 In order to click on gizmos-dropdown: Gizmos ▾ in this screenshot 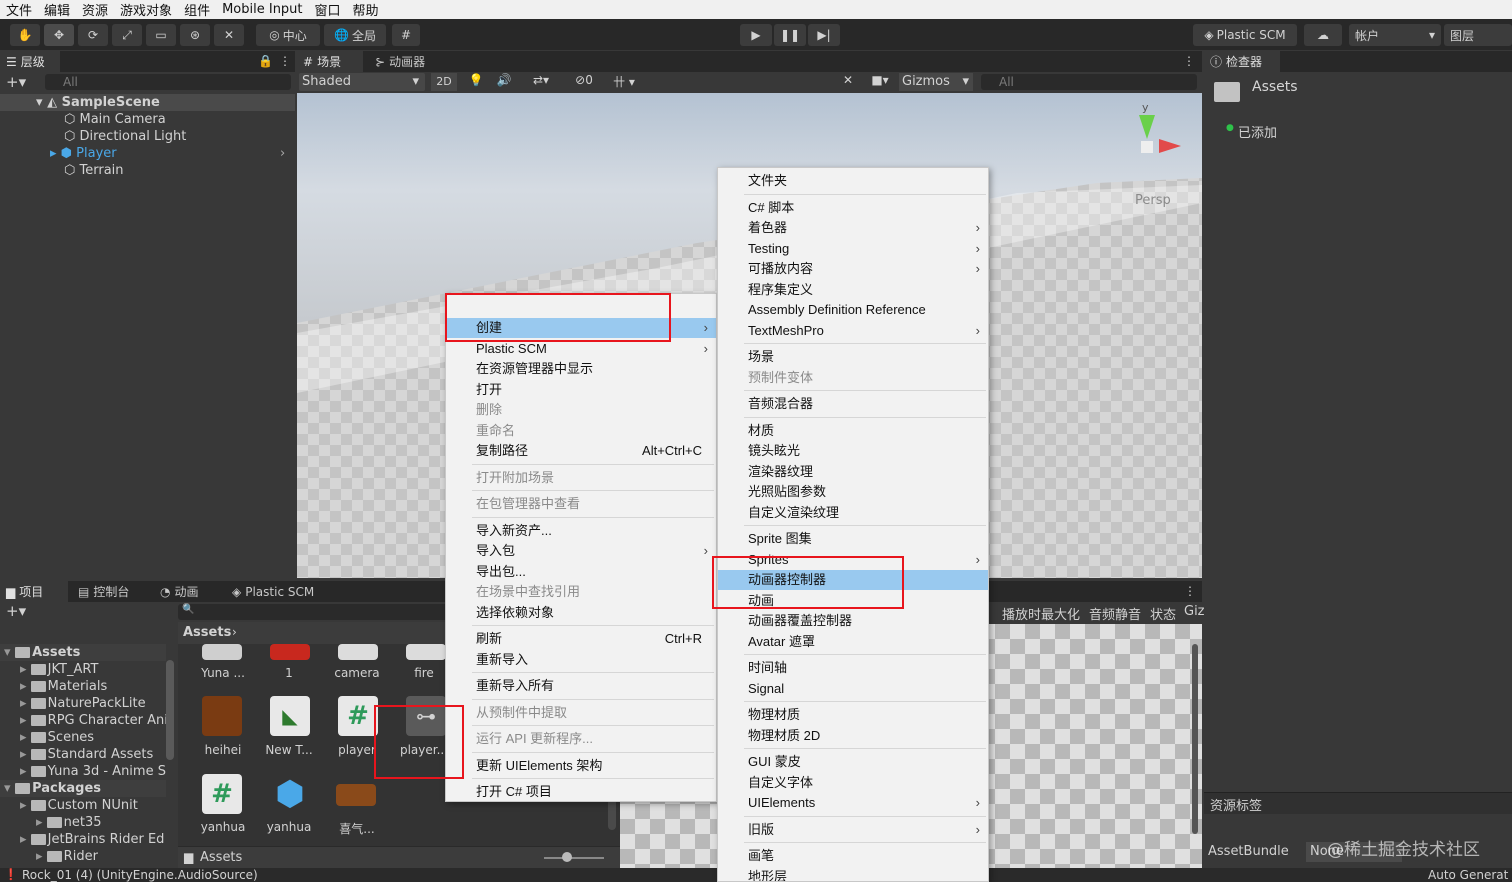, I will do `click(936, 82)`.